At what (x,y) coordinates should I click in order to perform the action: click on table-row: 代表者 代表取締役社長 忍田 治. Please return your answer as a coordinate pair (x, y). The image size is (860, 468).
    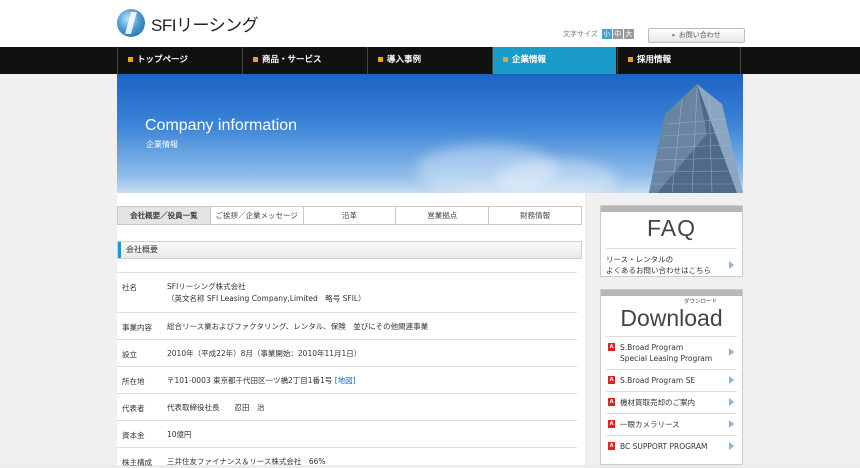
    Looking at the image, I should click on (347, 407).